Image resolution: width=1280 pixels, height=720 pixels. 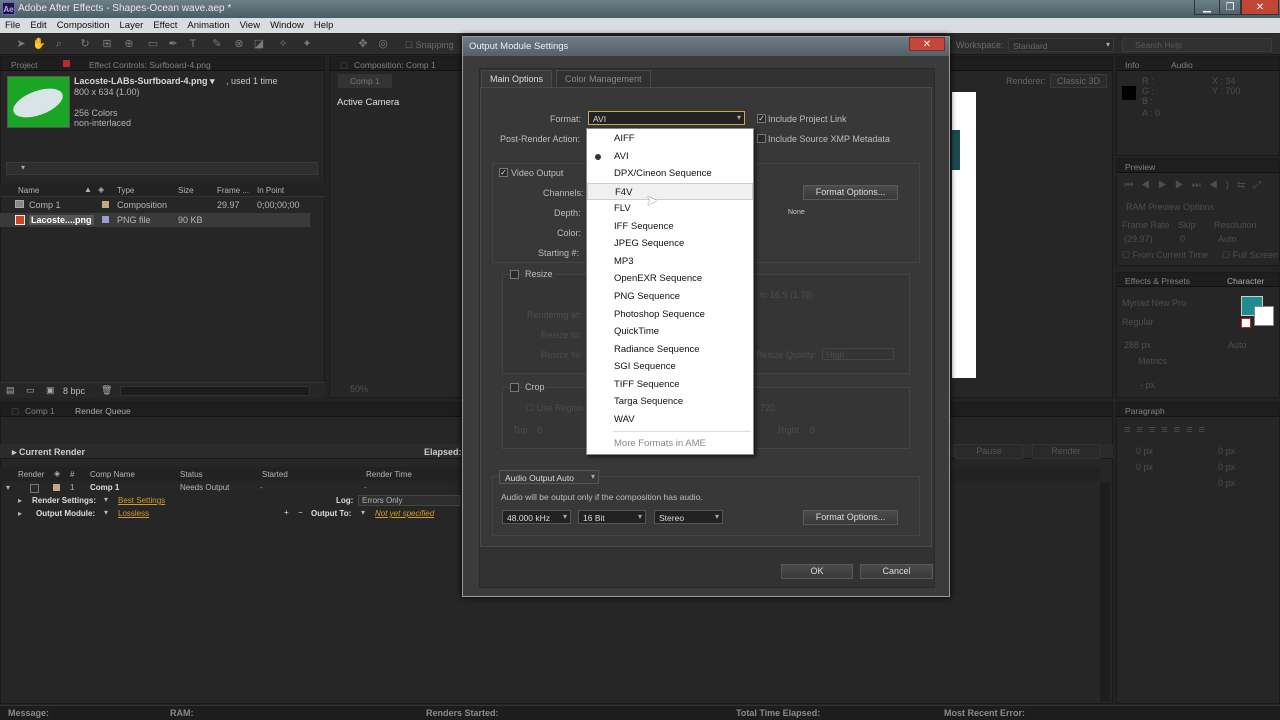 What do you see at coordinates (59, 44) in the screenshot?
I see `zoom-tool-icon: ⌕` at bounding box center [59, 44].